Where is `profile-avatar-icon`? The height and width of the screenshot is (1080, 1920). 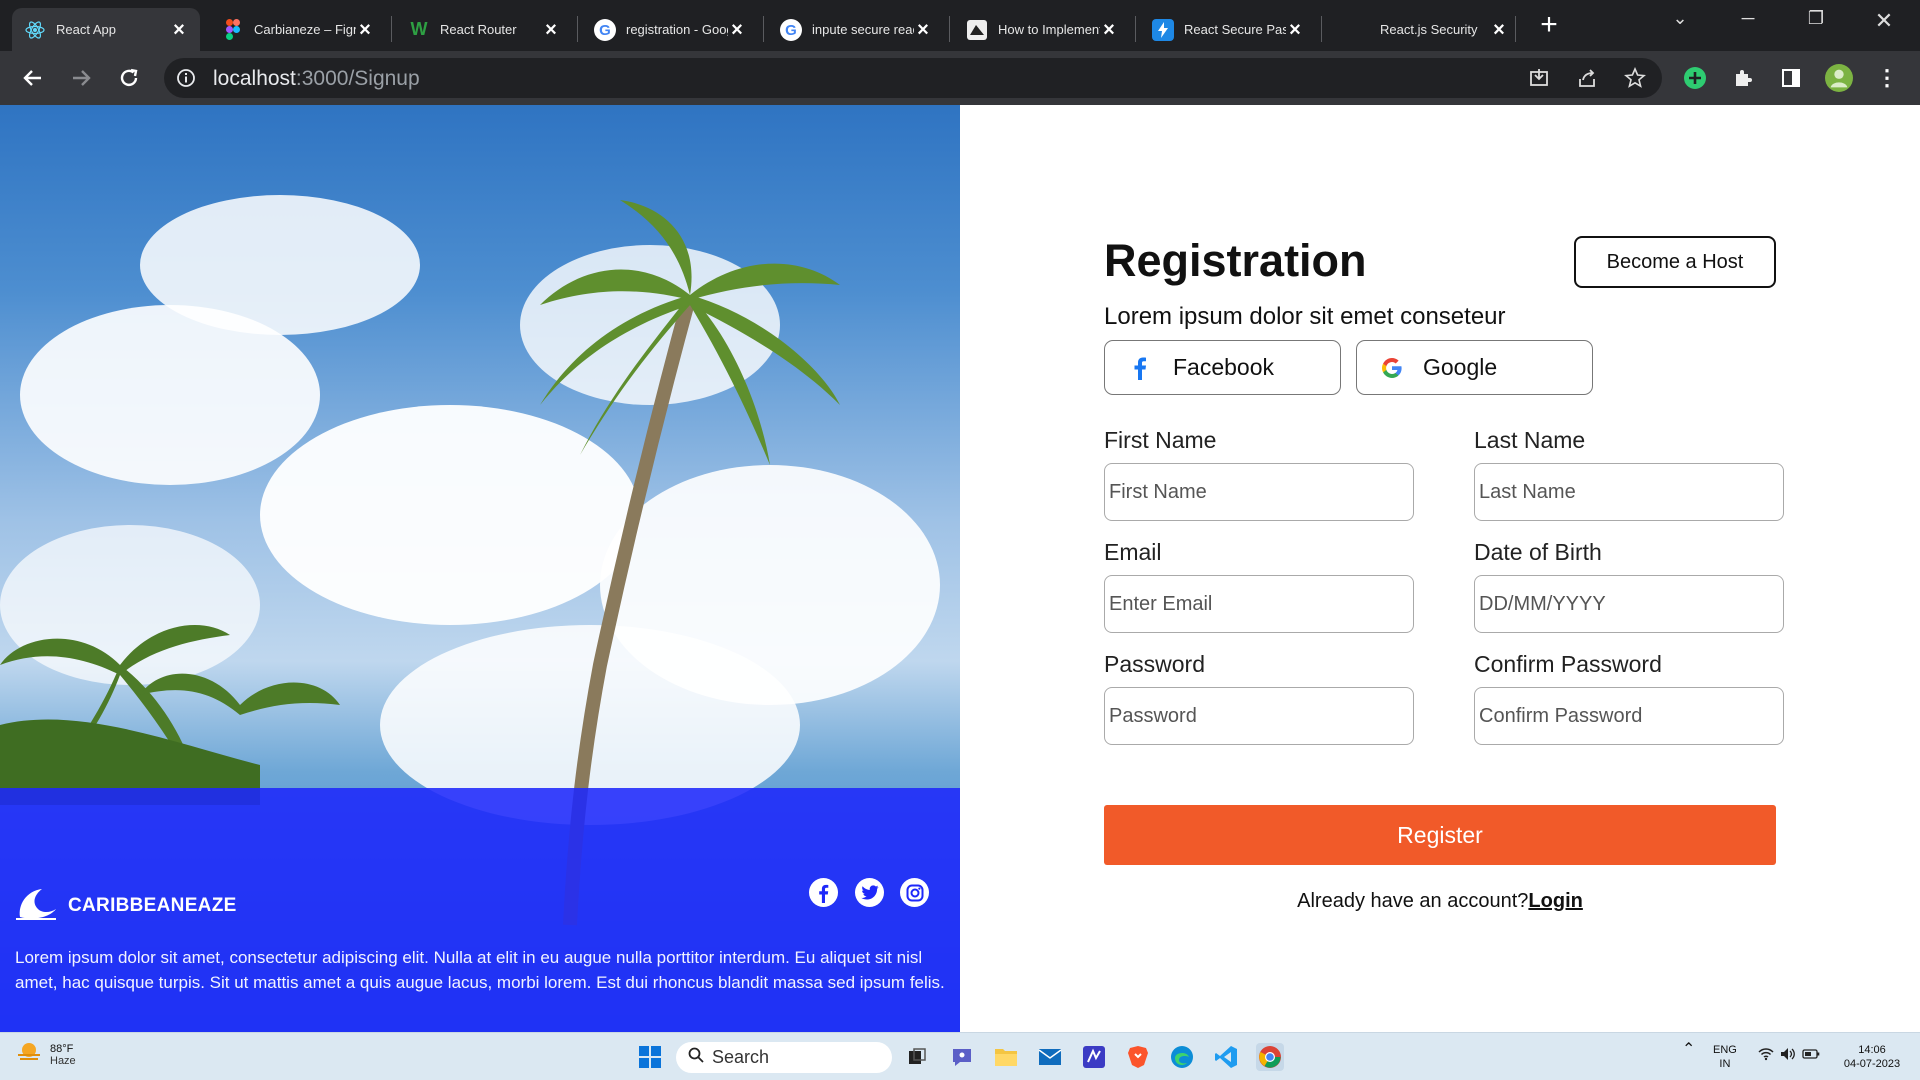 profile-avatar-icon is located at coordinates (1839, 78).